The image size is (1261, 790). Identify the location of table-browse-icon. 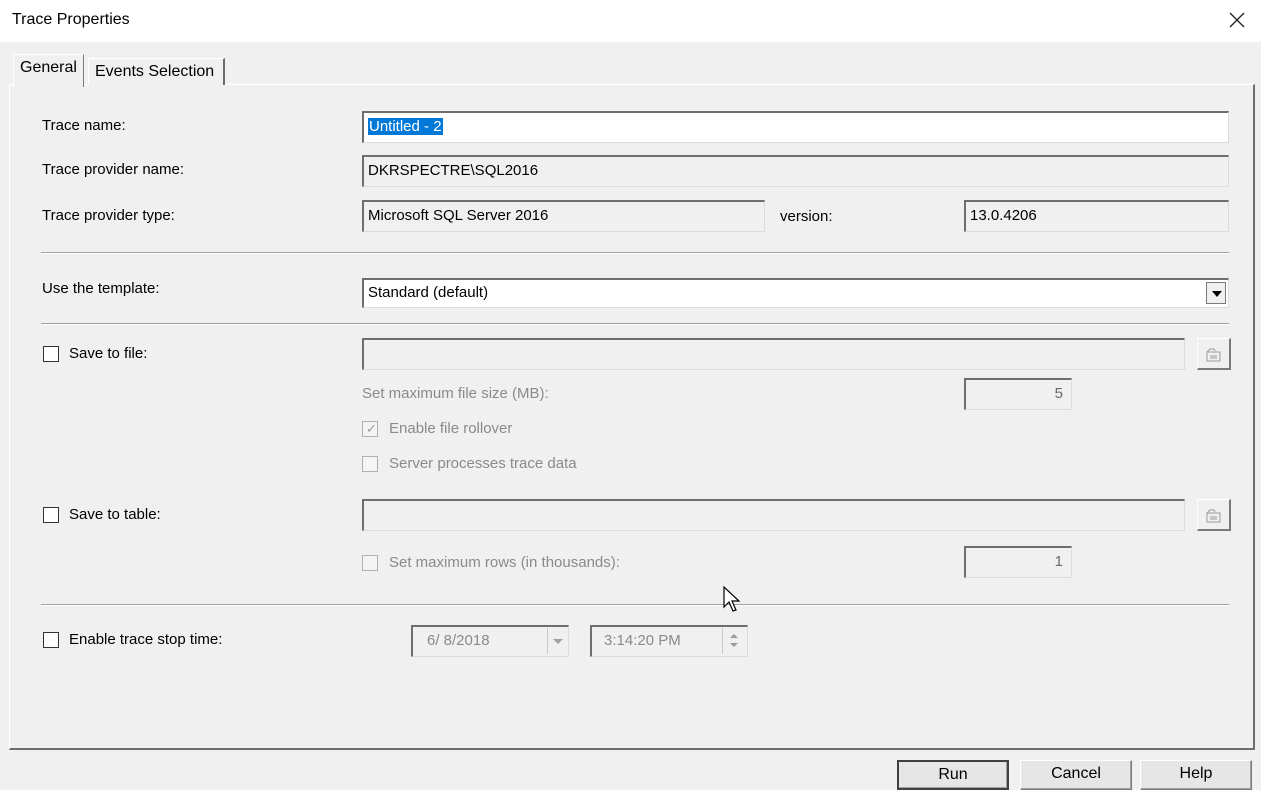
(1213, 516).